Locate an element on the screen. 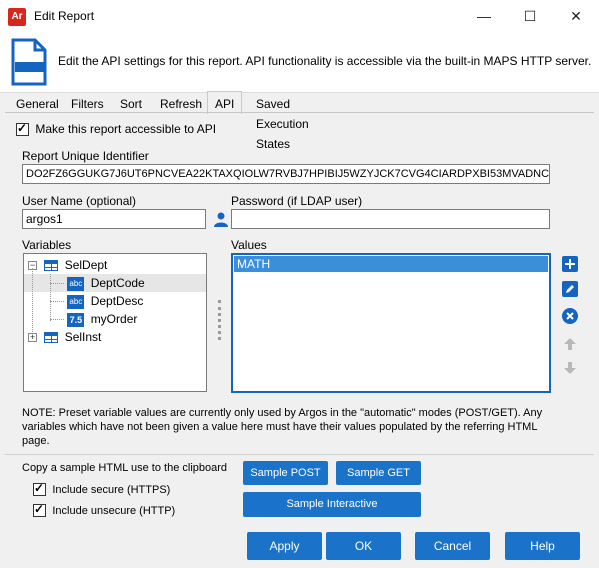  move-down-icon is located at coordinates (570, 369).